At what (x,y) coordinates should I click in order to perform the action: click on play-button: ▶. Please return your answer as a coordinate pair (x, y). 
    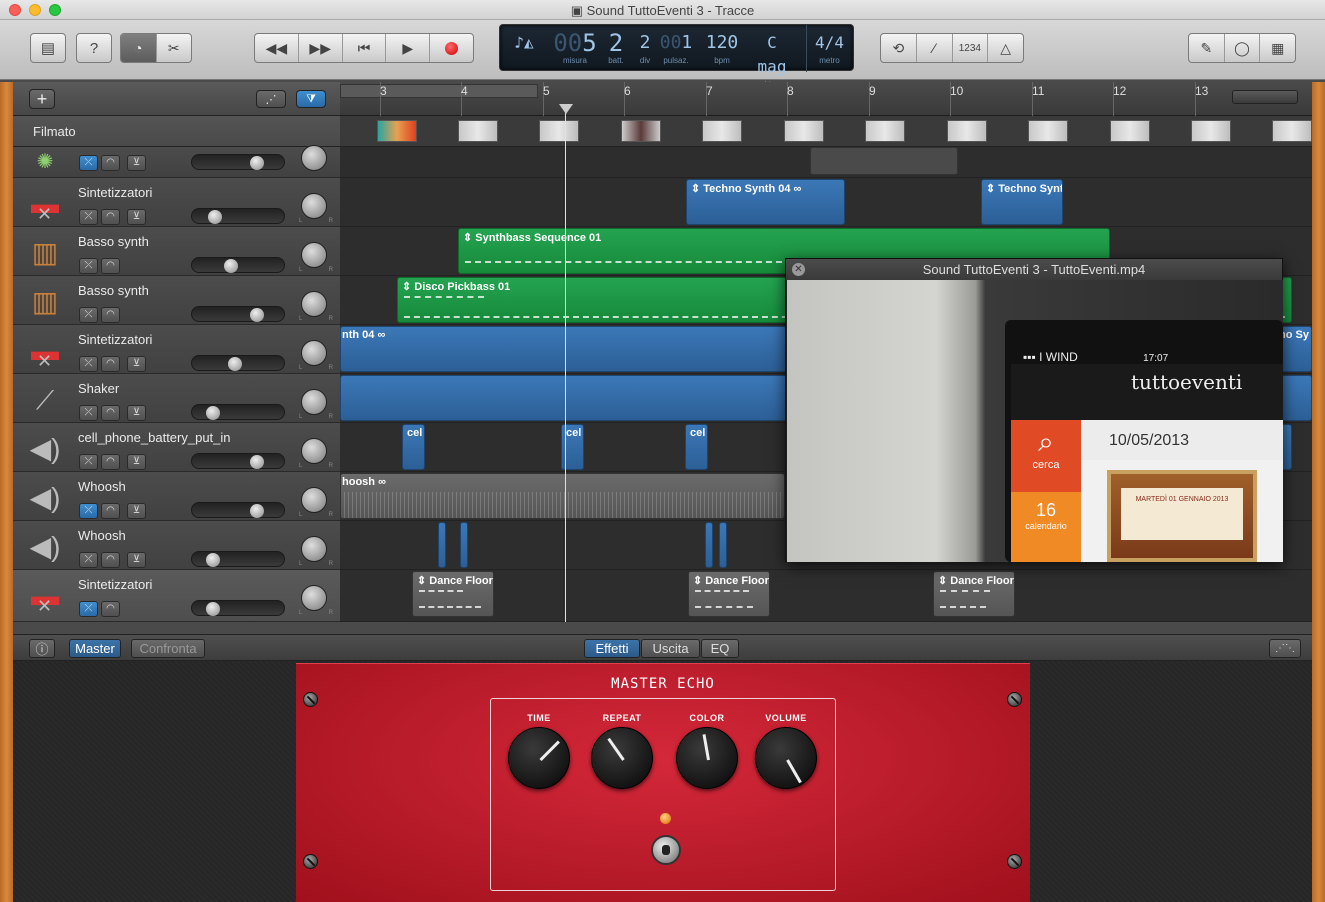
    Looking at the image, I should click on (408, 48).